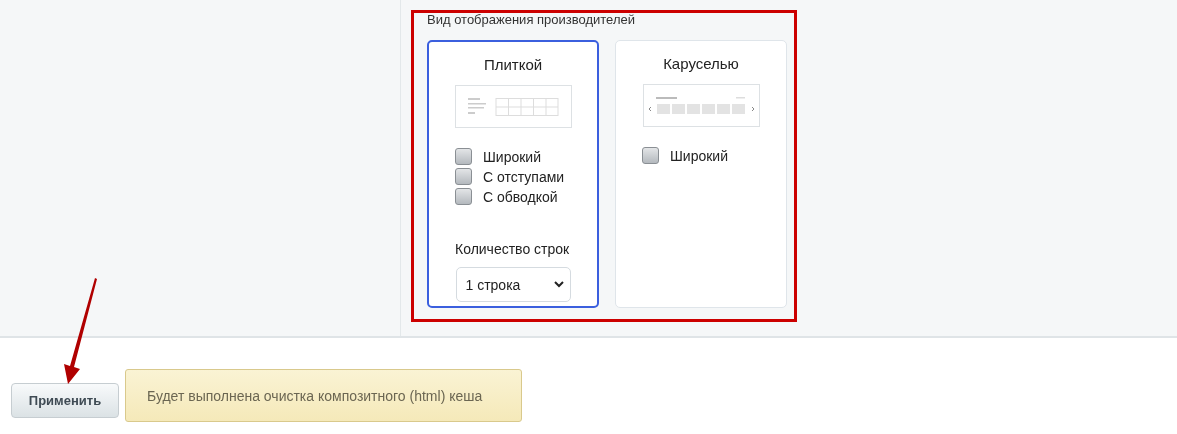  Describe the element at coordinates (513, 106) in the screenshot. I see `tile-layout-preview-icon` at that location.